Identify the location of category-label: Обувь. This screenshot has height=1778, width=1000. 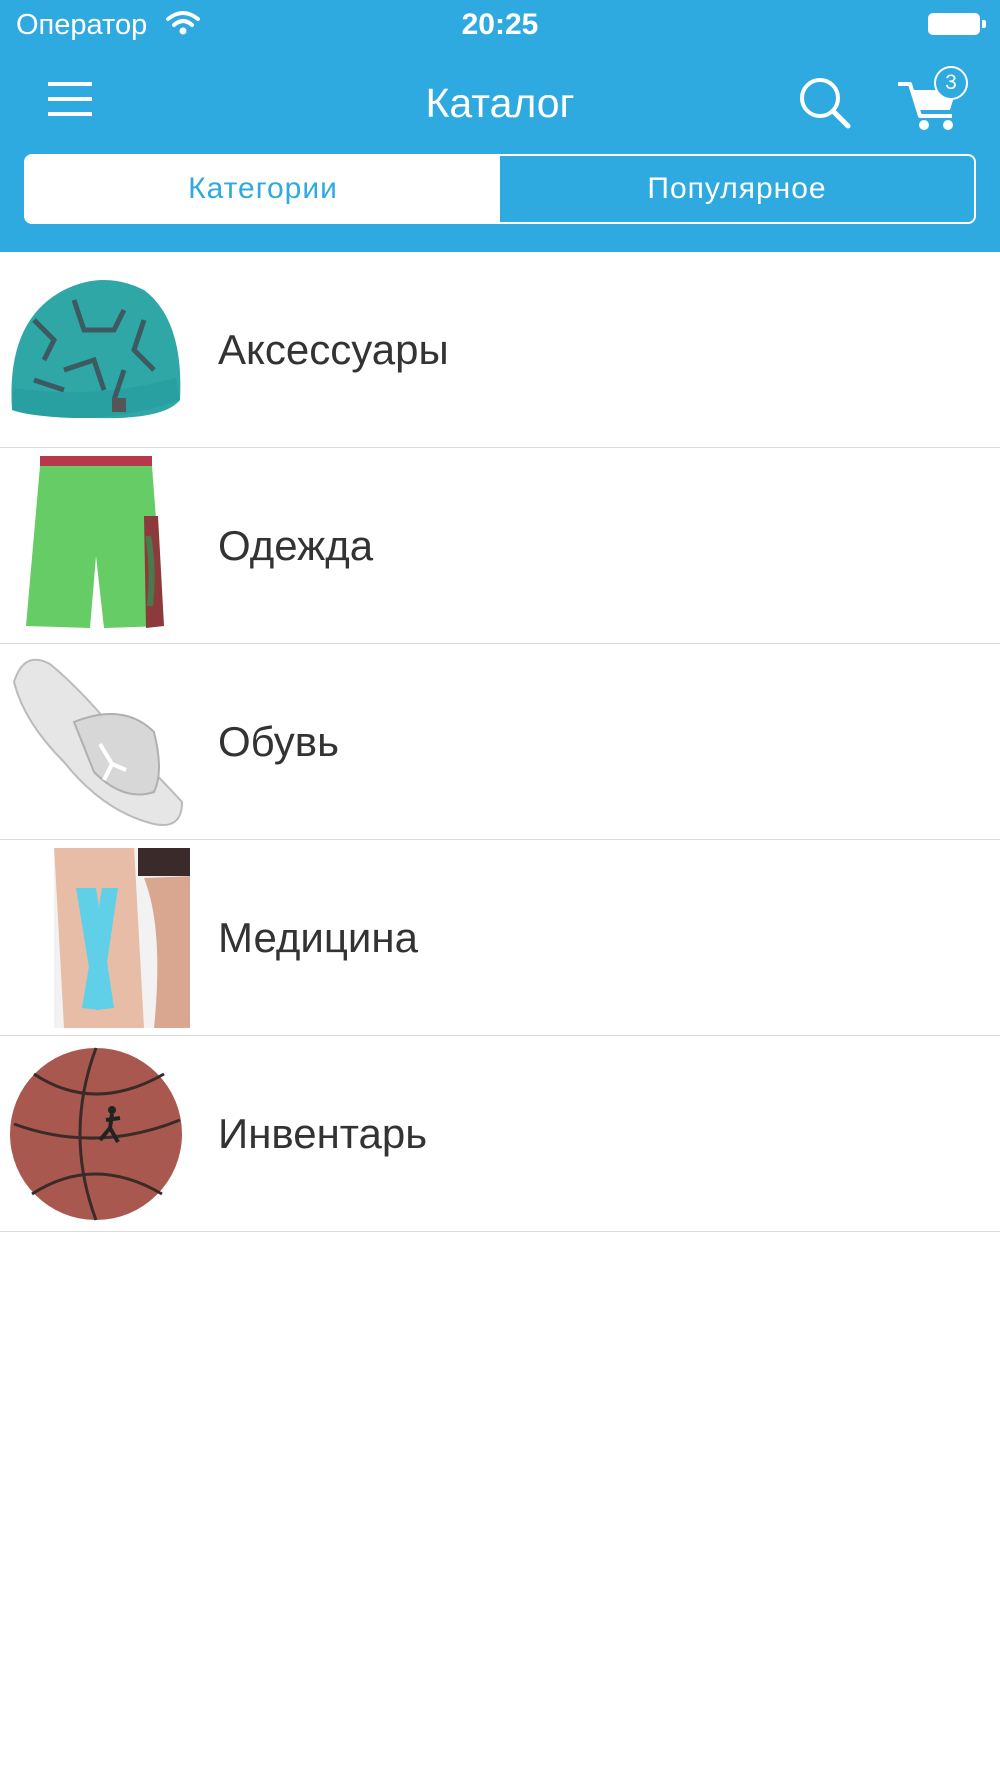
(278, 741).